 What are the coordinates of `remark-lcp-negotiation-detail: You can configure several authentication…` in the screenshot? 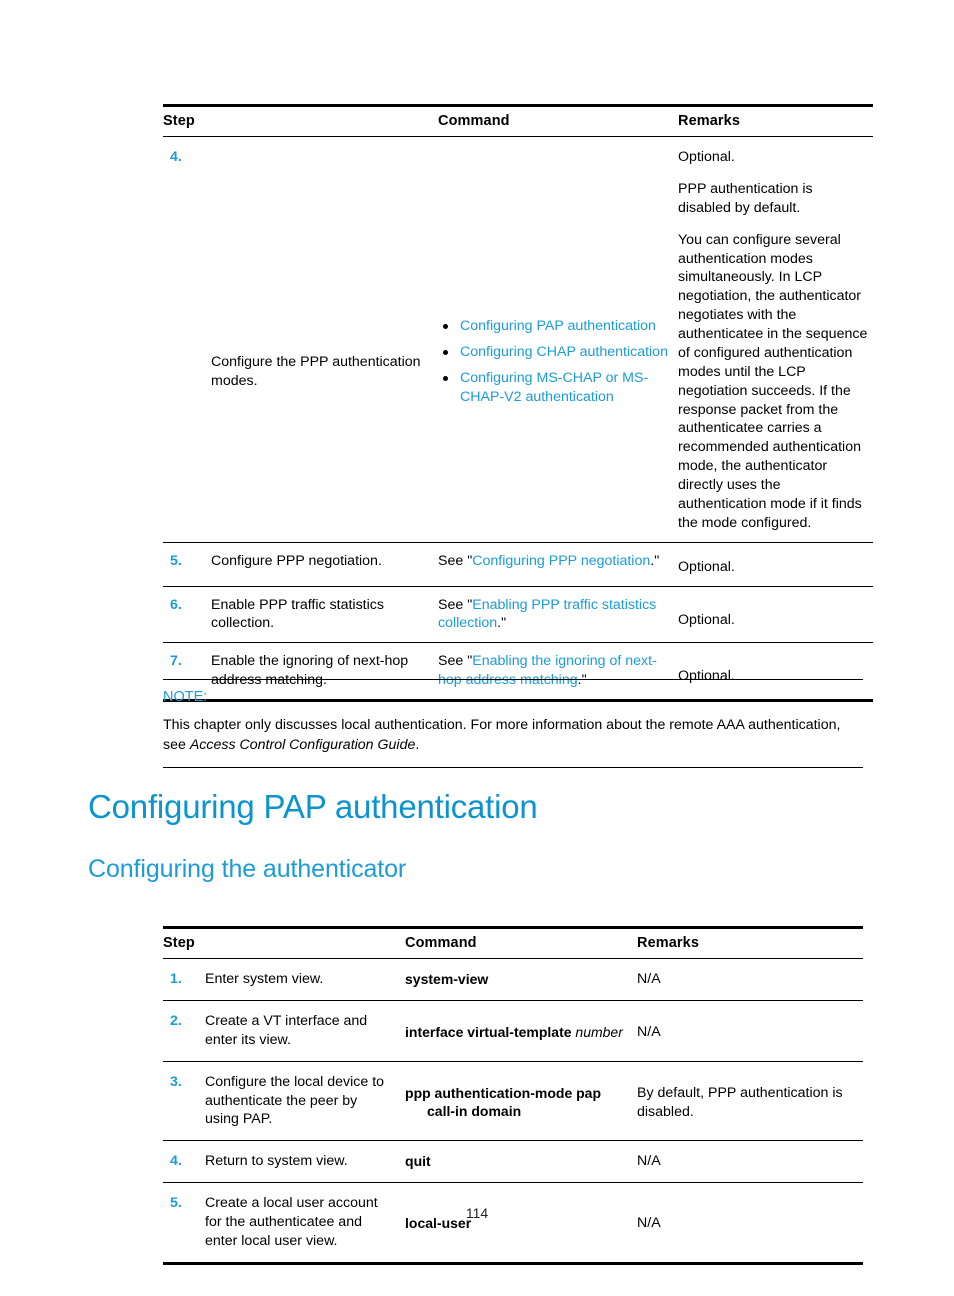 It's located at (773, 381).